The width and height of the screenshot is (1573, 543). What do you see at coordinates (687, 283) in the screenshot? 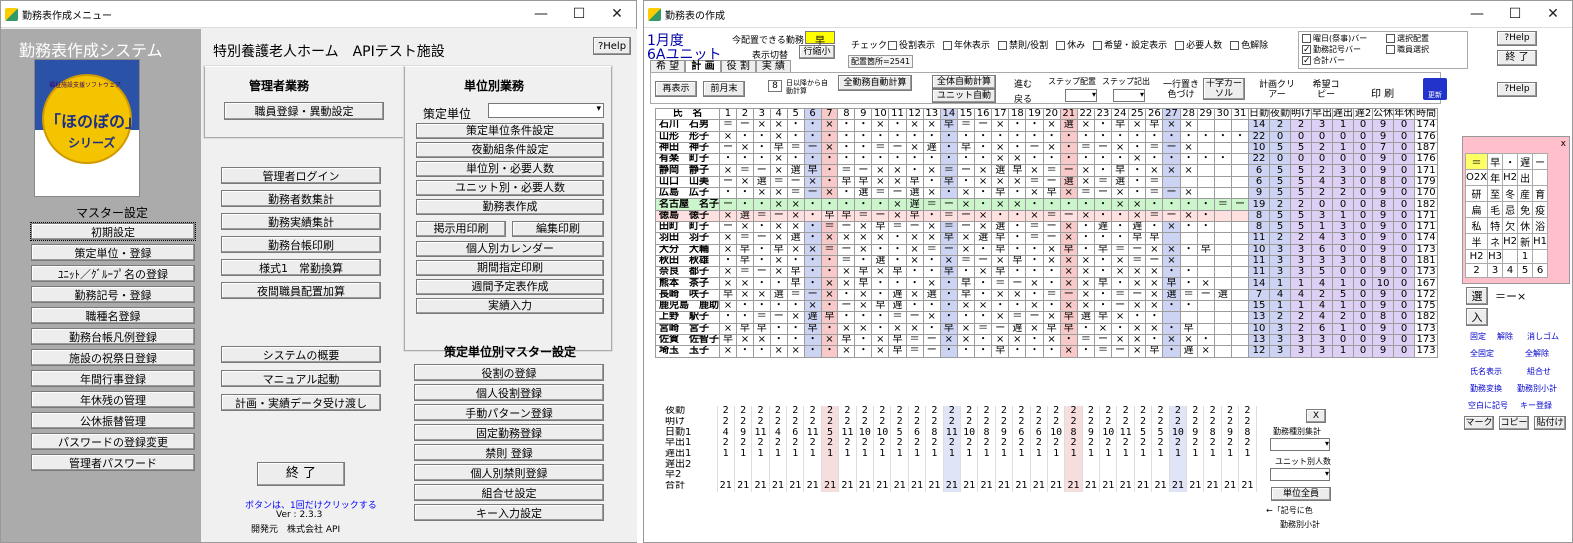
I see `staff-name: 熊本 茶子` at bounding box center [687, 283].